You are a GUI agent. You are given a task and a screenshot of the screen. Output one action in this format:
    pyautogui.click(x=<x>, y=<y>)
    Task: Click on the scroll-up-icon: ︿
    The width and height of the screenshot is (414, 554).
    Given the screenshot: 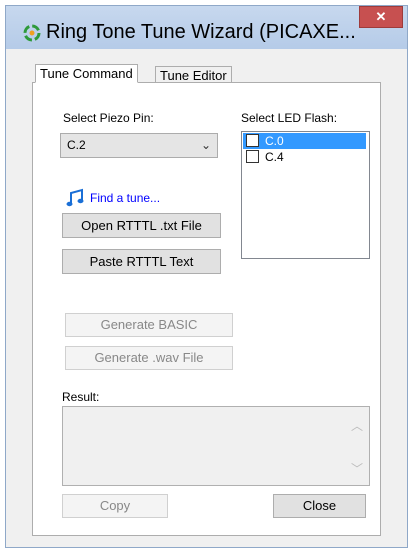 What is the action you would take?
    pyautogui.click(x=357, y=425)
    